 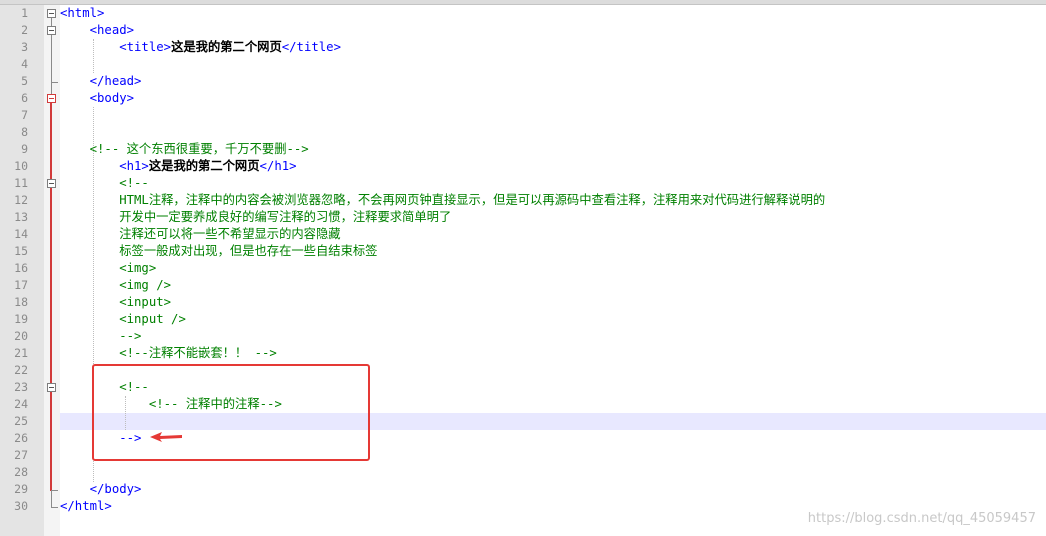 I want to click on comment-token: <input>, so click(x=116, y=302).